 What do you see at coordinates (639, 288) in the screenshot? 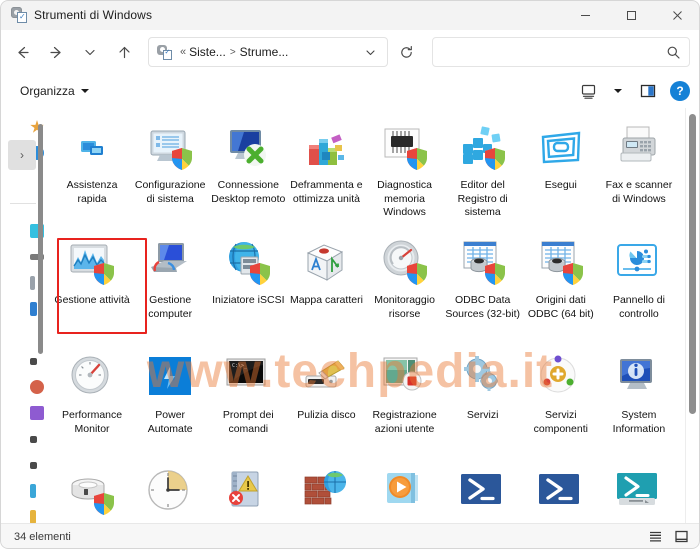
I see `file-item: Pannello di controllo` at bounding box center [639, 288].